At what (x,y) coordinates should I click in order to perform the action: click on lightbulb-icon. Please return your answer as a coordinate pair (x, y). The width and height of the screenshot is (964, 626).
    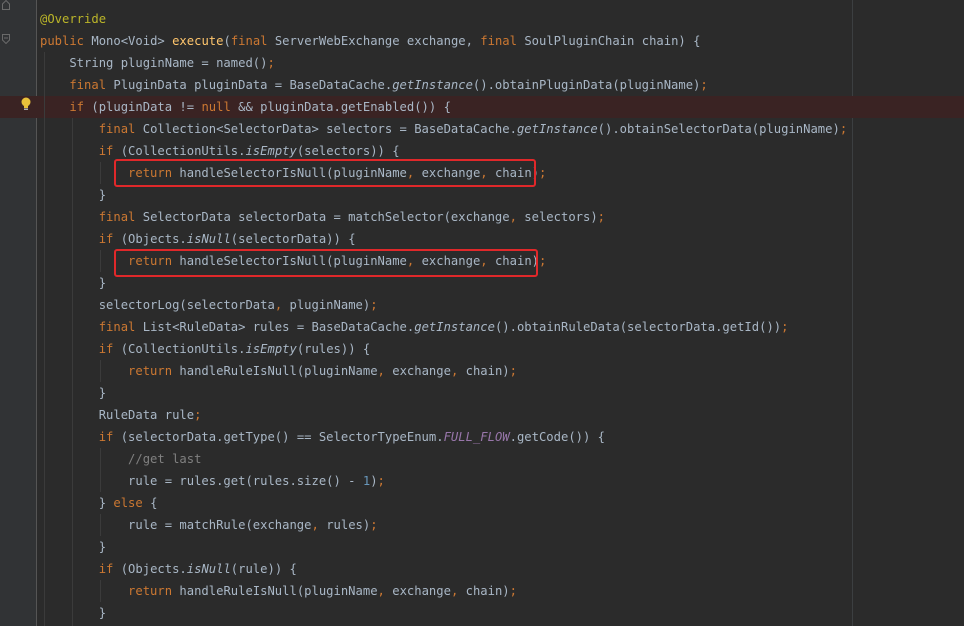
    Looking at the image, I should click on (26, 104).